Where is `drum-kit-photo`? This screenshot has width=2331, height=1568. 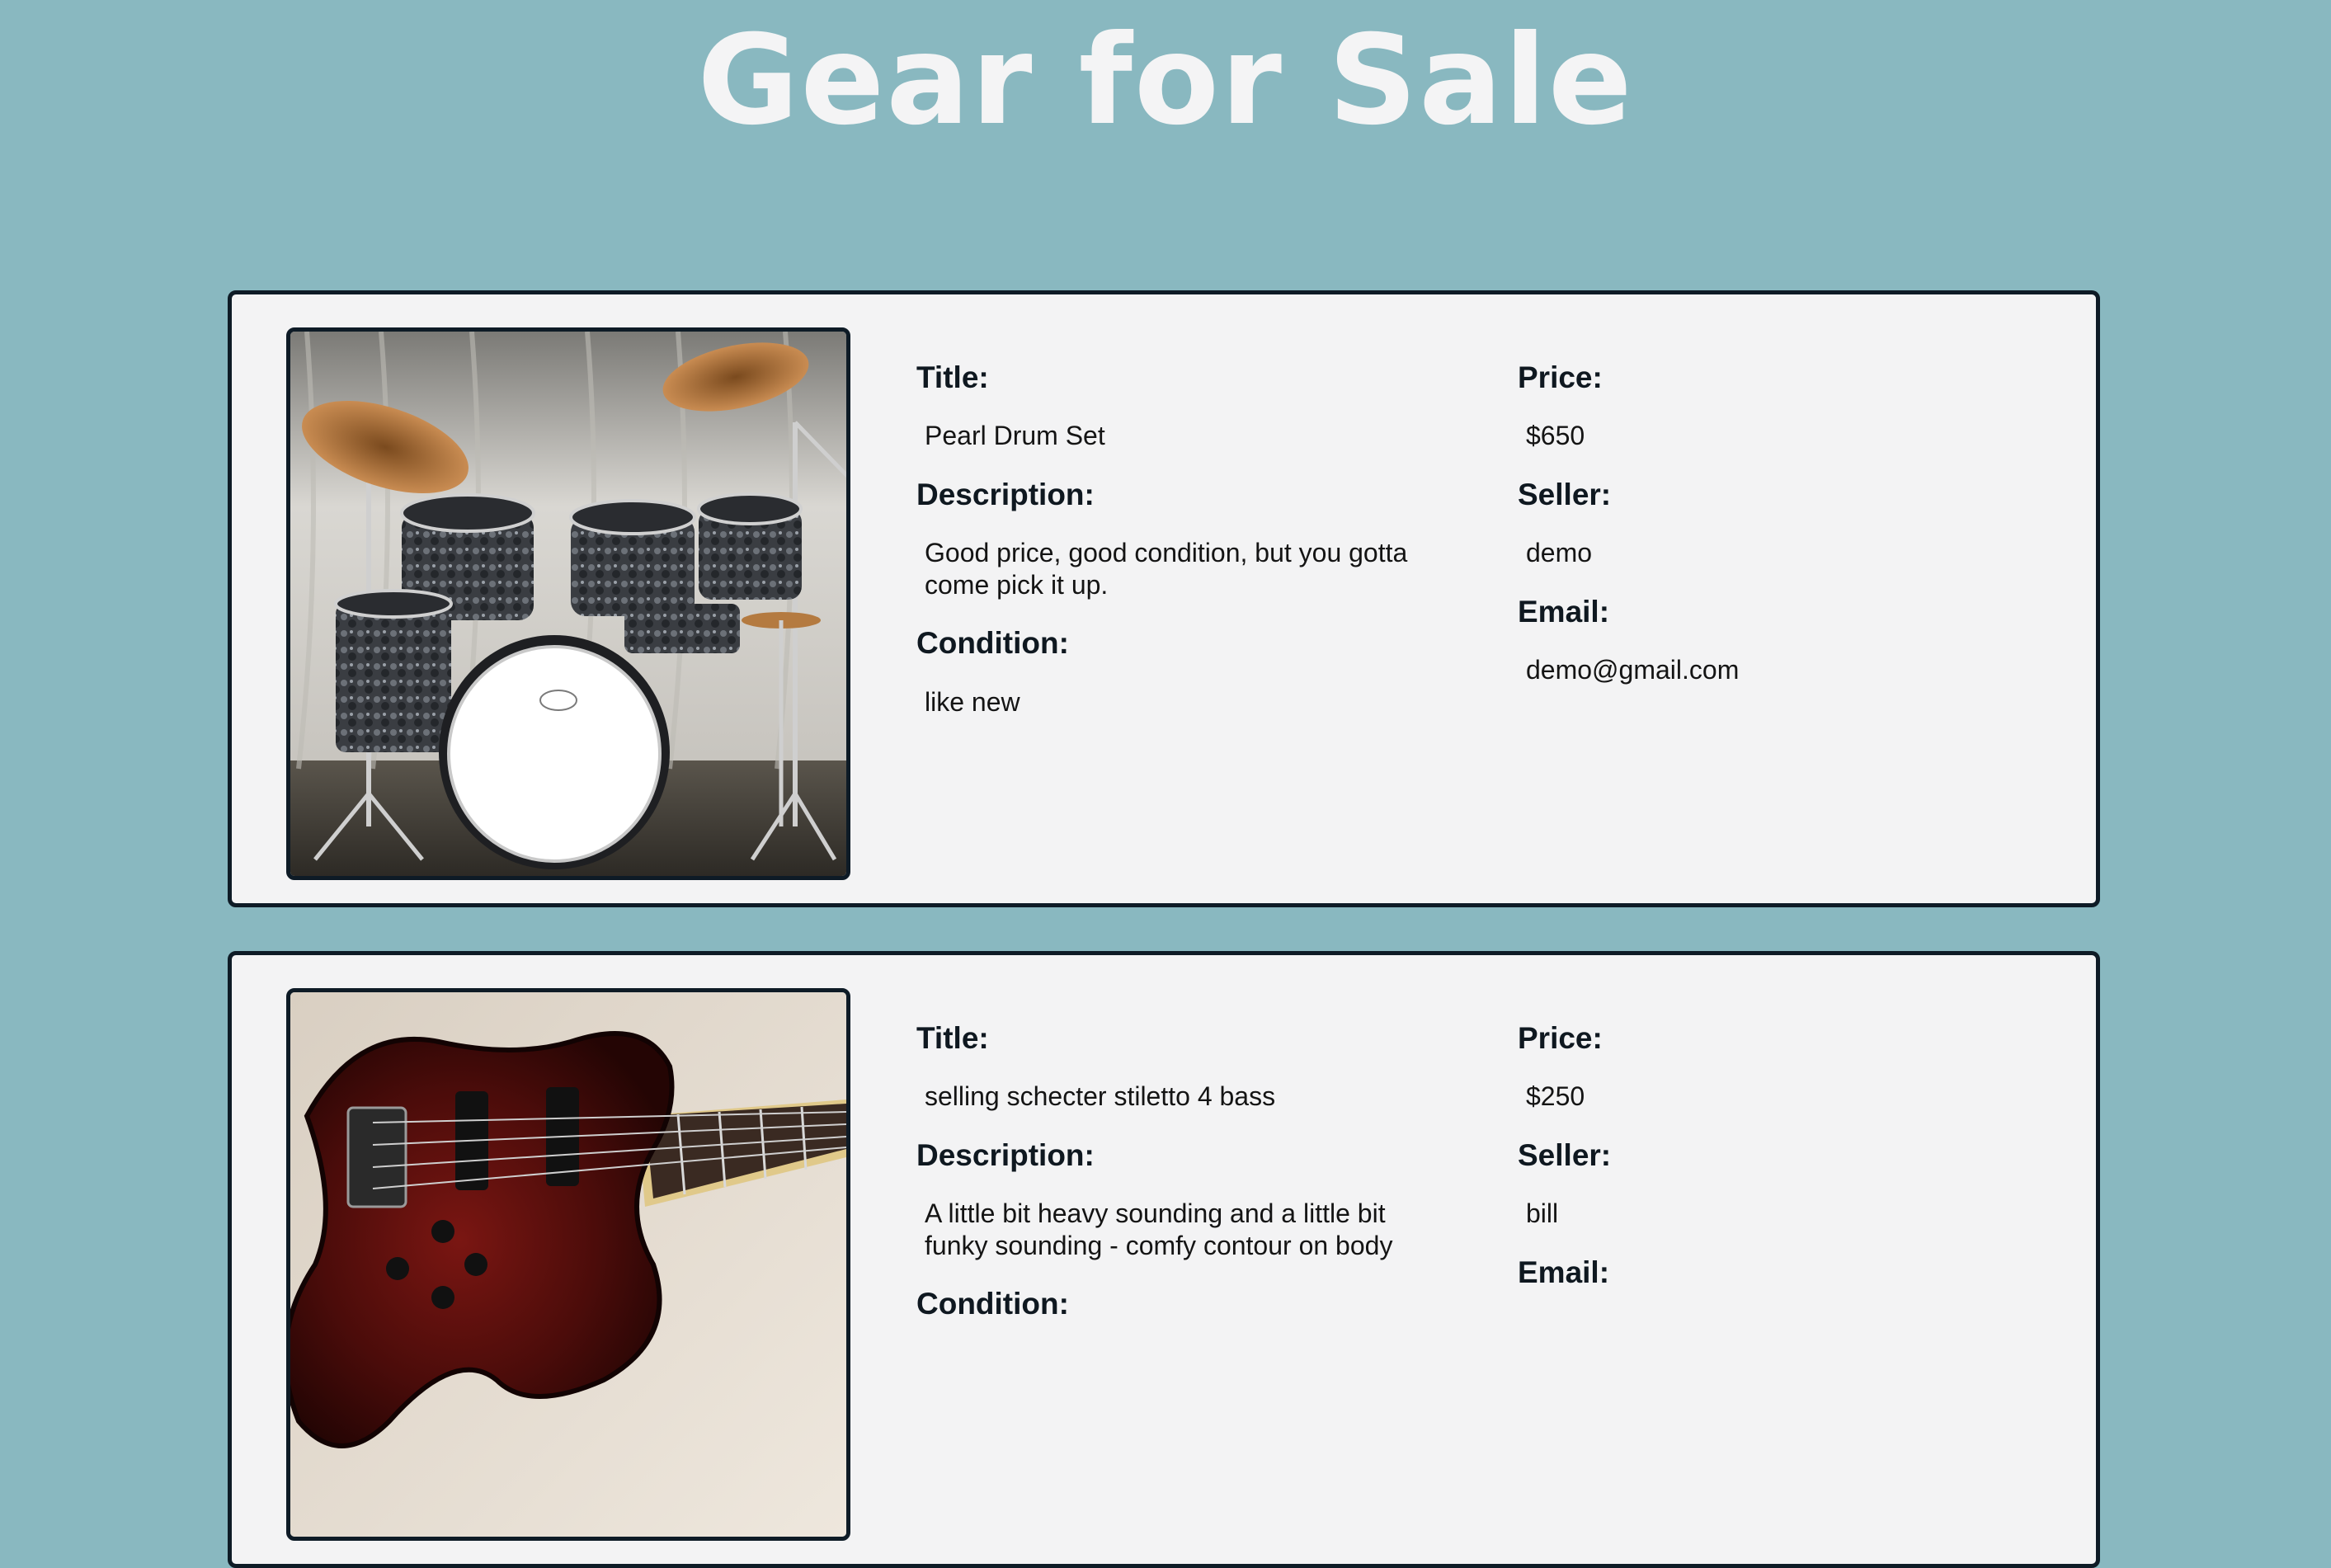 drum-kit-photo is located at coordinates (568, 604).